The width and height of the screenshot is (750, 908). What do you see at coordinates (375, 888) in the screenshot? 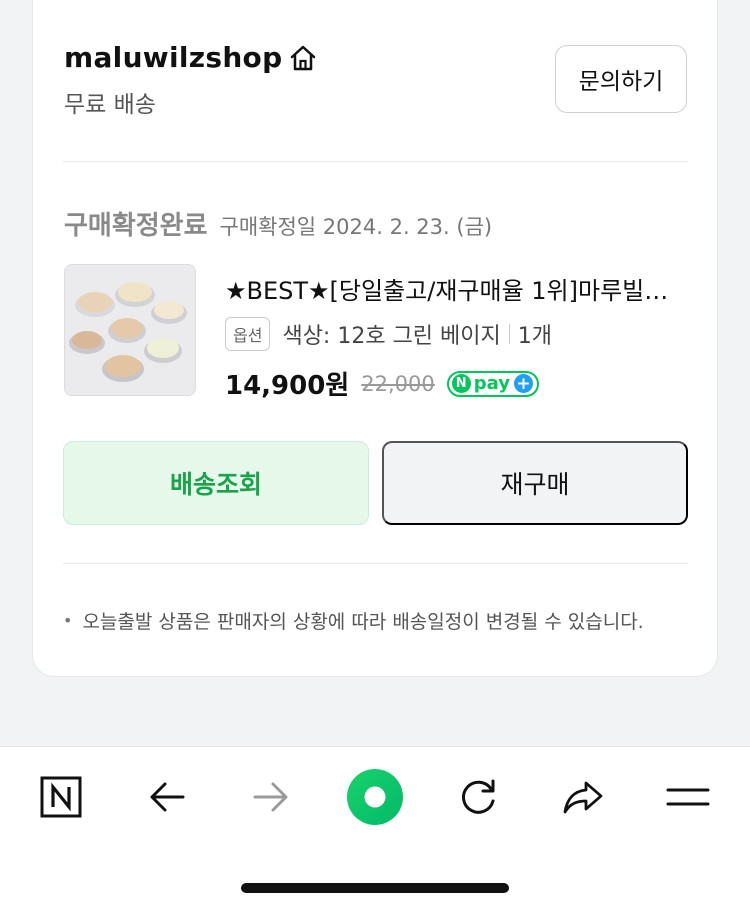
I see `home-indicator` at bounding box center [375, 888].